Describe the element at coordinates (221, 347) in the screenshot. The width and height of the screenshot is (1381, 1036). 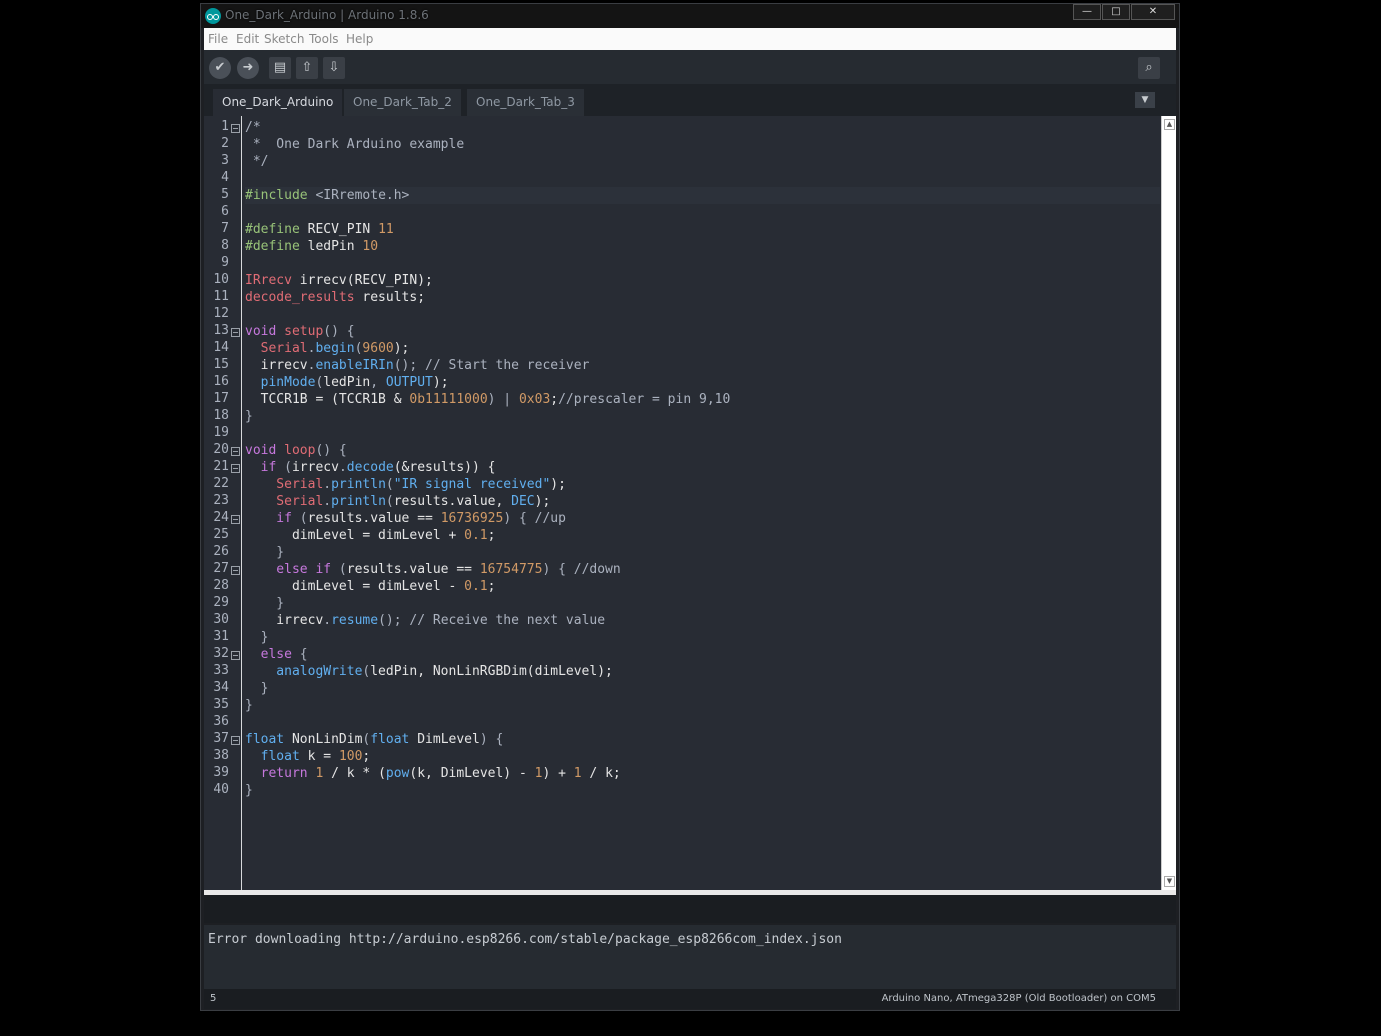
I see `line-number: 14` at that location.